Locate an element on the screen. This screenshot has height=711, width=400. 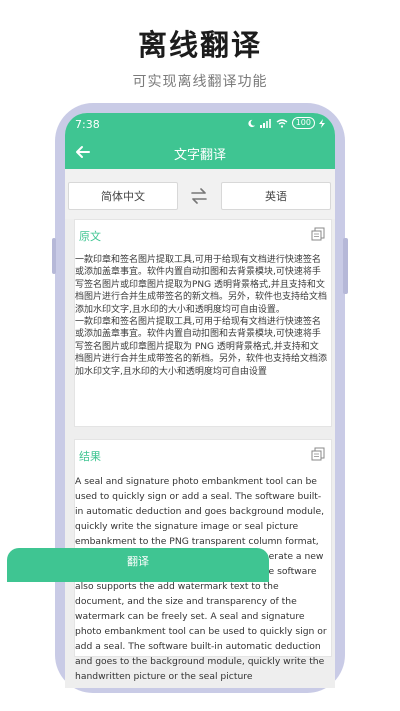
promo-headline: 离线翻译 is located at coordinates (199, 45).